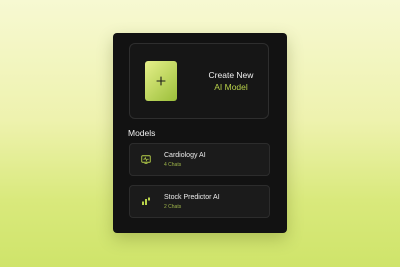  I want to click on plus-tile, so click(161, 81).